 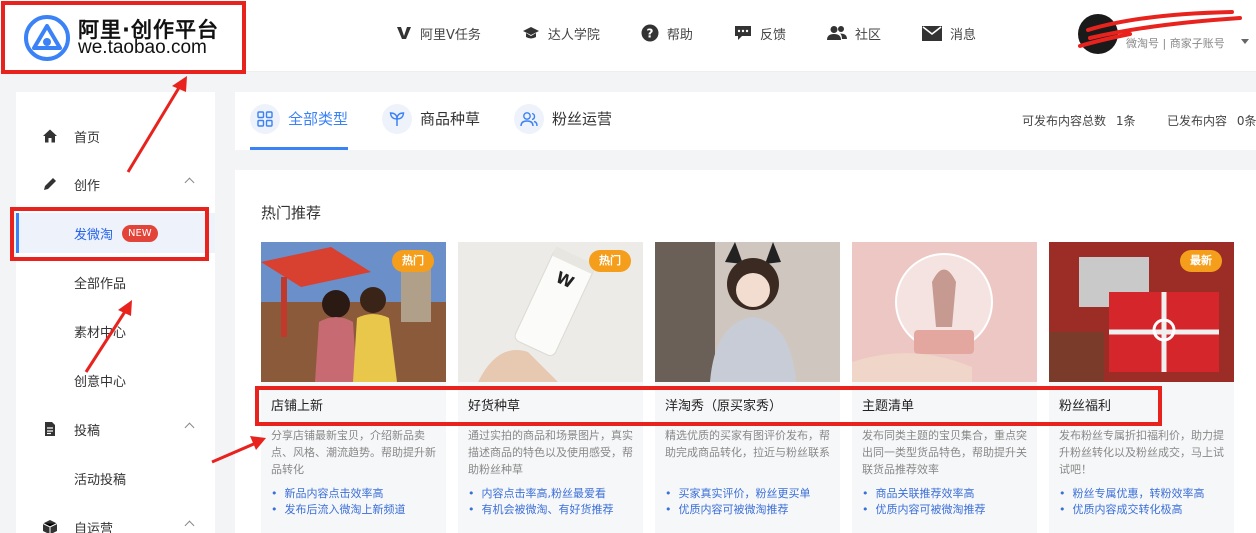 I want to click on sidebar-item-event-submission: 活动投稿, so click(x=115, y=478).